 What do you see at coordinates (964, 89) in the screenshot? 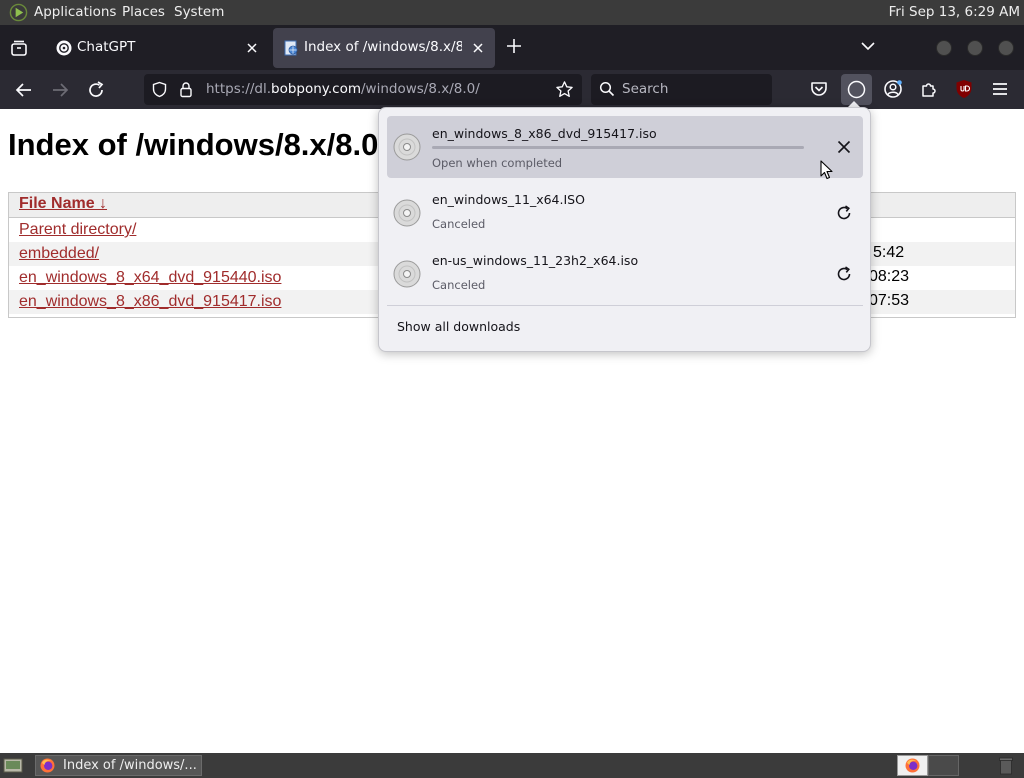
I see `ublock-origin-icon` at bounding box center [964, 89].